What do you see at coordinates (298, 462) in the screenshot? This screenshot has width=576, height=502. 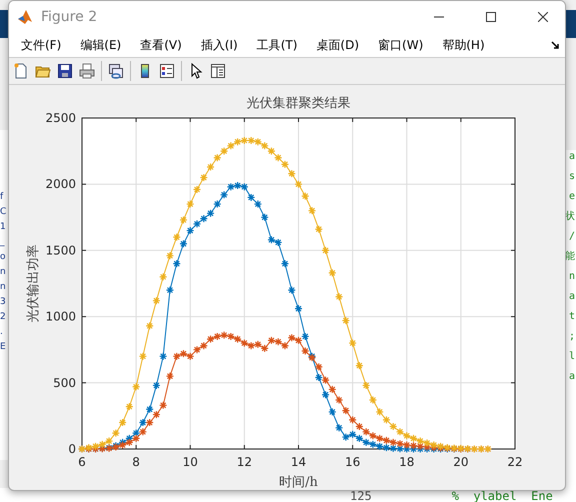 I see `x-tick-label: 14` at bounding box center [298, 462].